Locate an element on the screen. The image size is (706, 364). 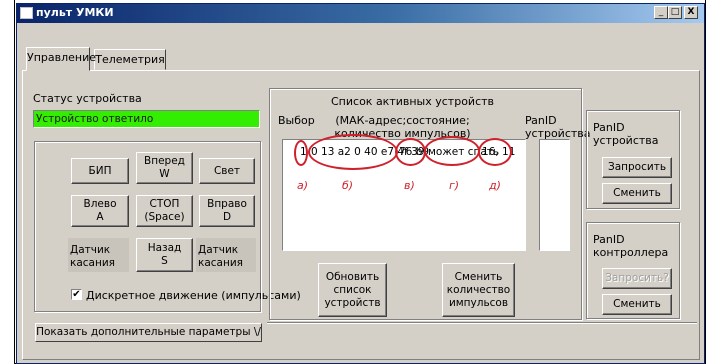
app-icon is located at coordinates (26, 13).